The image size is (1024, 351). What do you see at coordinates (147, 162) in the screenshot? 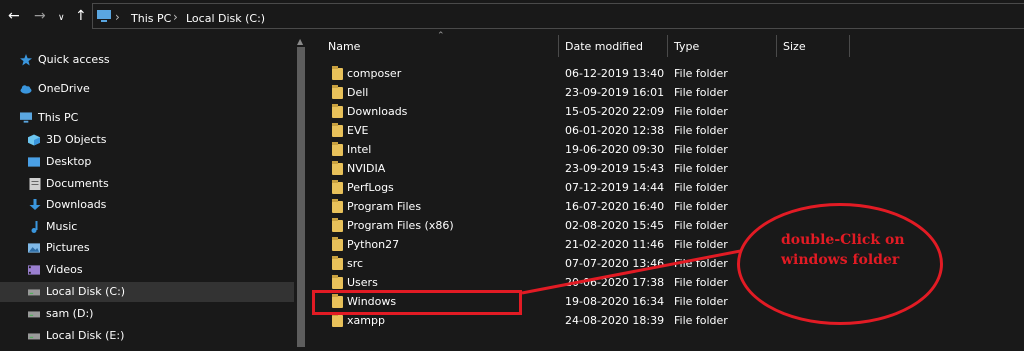
I see `sidebar-item-desktop: Desktop` at bounding box center [147, 162].